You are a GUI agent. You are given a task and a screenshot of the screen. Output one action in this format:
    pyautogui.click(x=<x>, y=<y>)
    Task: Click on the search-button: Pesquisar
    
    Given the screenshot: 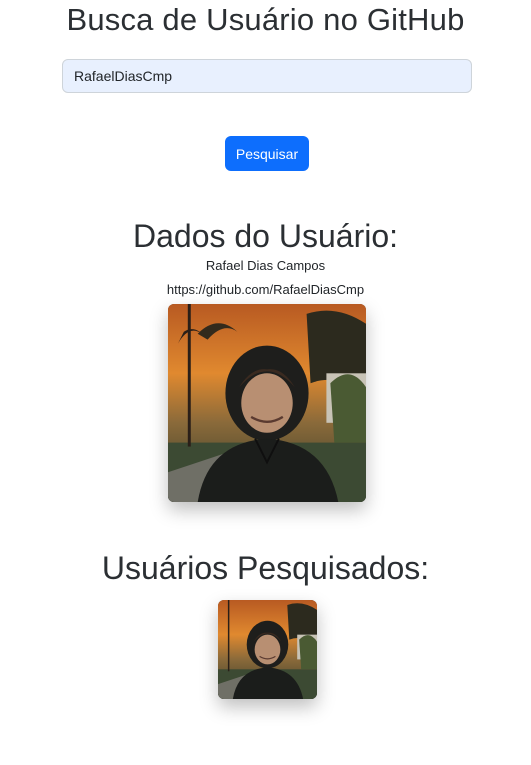 What is the action you would take?
    pyautogui.click(x=267, y=153)
    